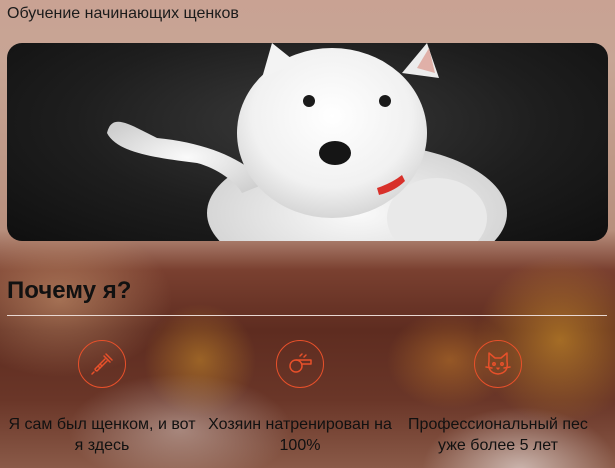 This screenshot has width=615, height=468. I want to click on section-divider, so click(307, 315).